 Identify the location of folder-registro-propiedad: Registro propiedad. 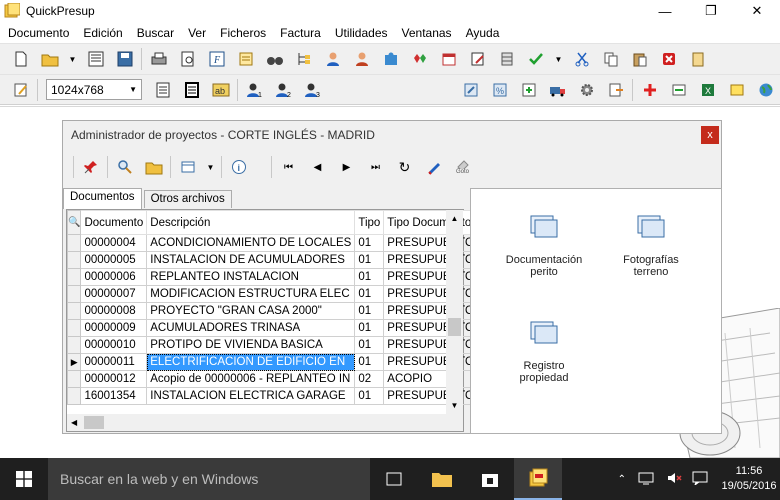
(544, 352).